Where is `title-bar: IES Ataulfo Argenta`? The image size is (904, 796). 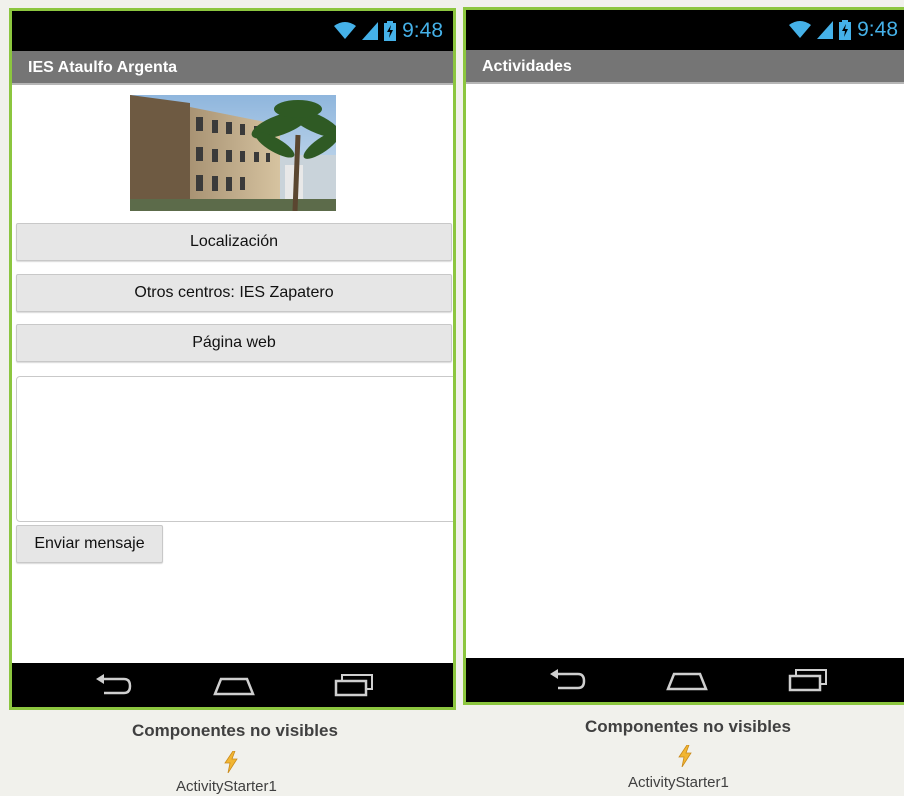
title-bar: IES Ataulfo Argenta is located at coordinates (232, 68).